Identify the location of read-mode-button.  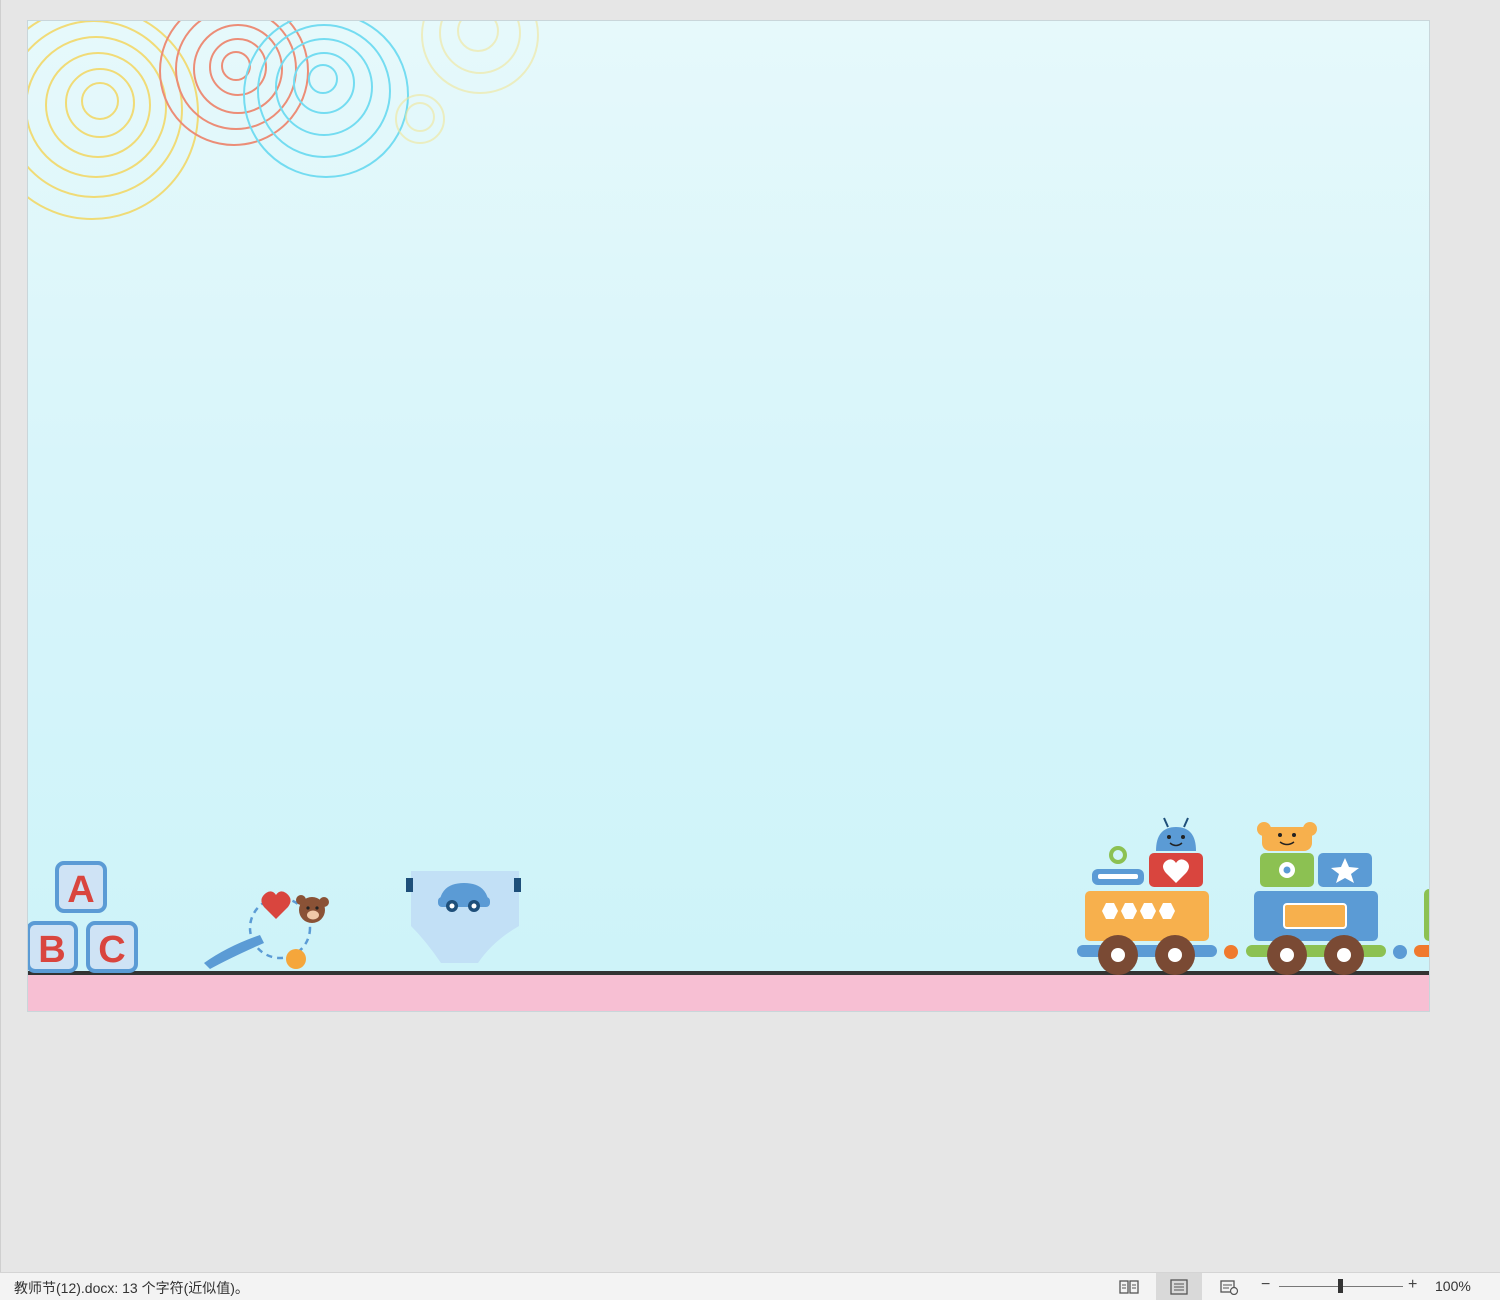
(1129, 1286).